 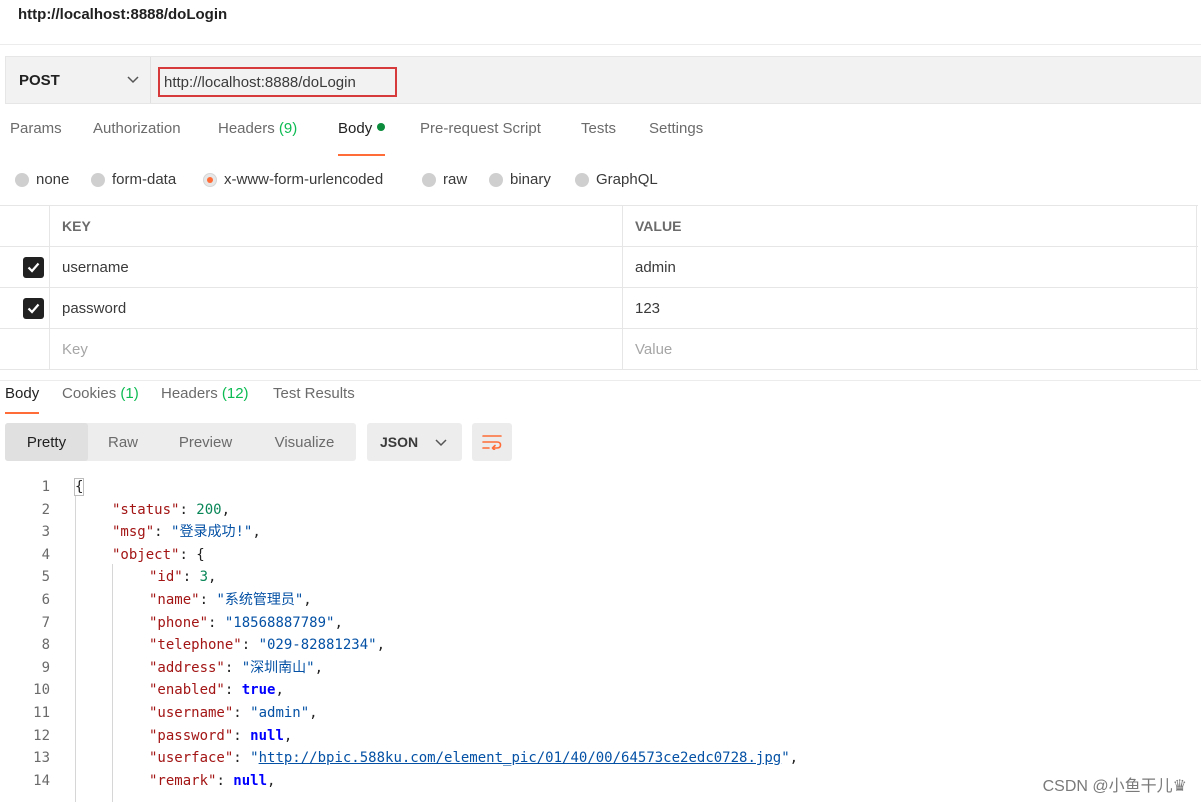 What do you see at coordinates (45, 487) in the screenshot?
I see `line-number: 1` at bounding box center [45, 487].